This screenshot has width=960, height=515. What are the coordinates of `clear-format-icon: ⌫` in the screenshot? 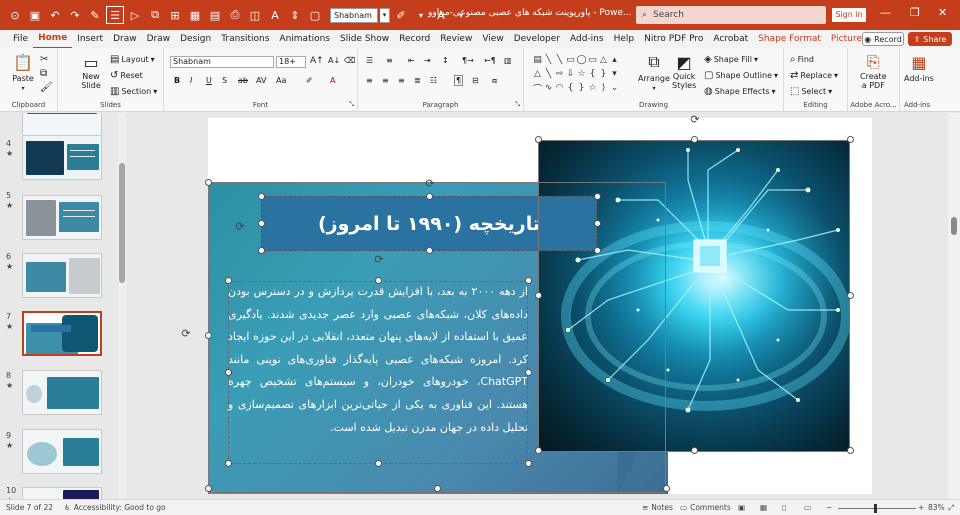 It's located at (349, 60).